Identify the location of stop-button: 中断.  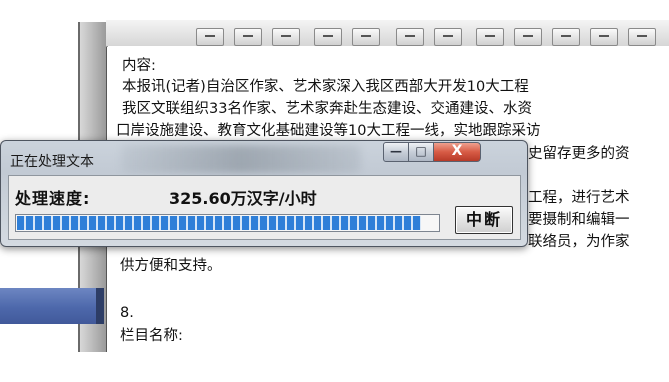
(484, 220).